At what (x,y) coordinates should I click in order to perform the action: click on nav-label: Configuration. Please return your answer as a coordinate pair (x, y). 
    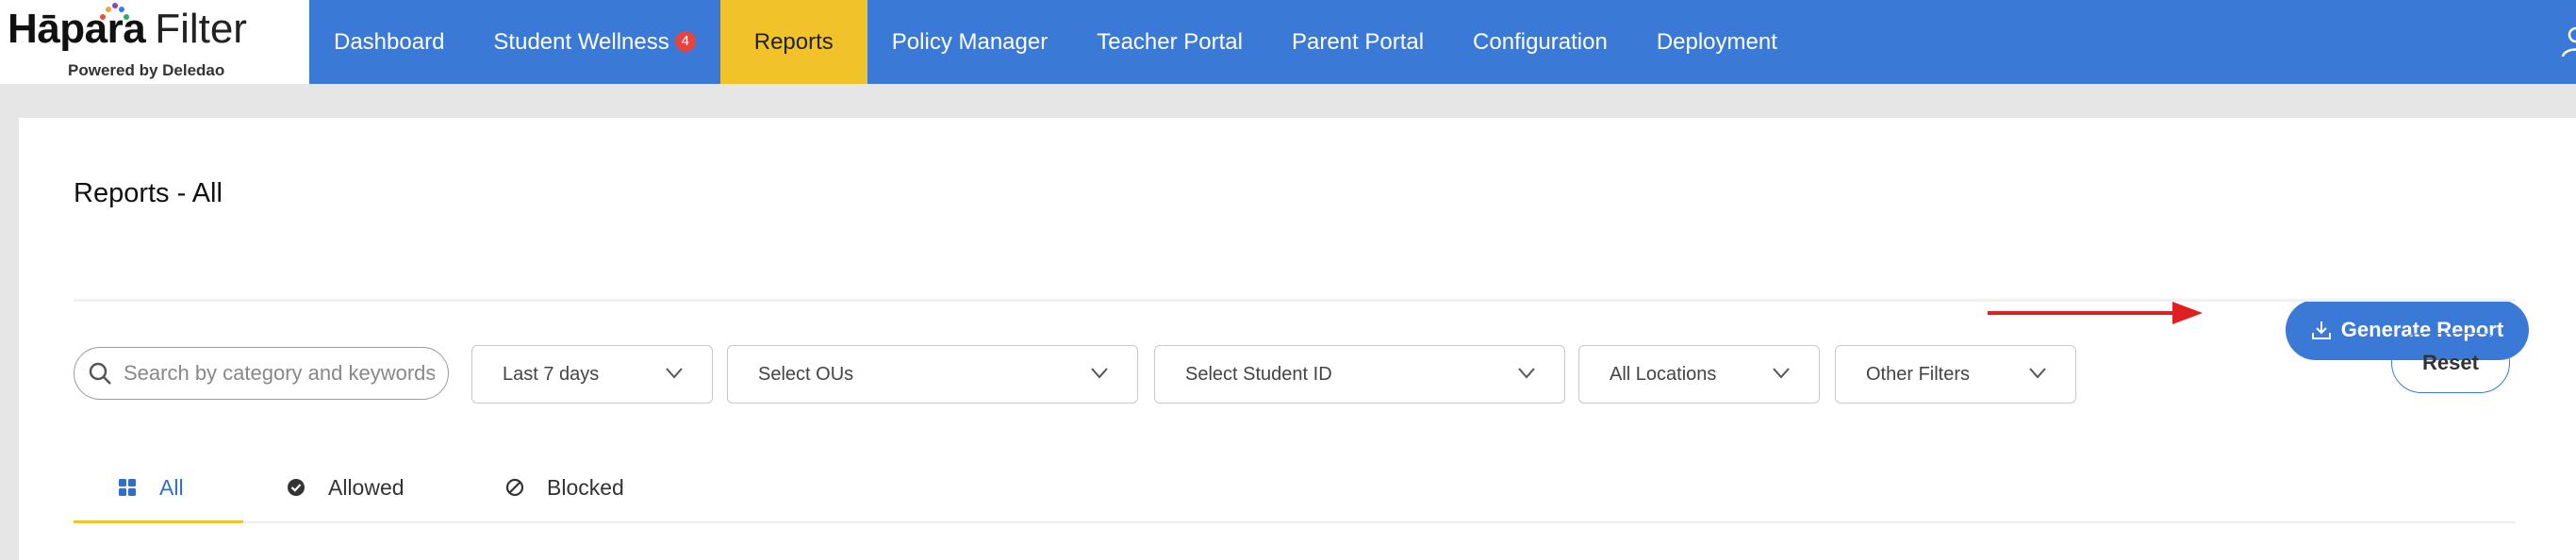
    Looking at the image, I should click on (1540, 41).